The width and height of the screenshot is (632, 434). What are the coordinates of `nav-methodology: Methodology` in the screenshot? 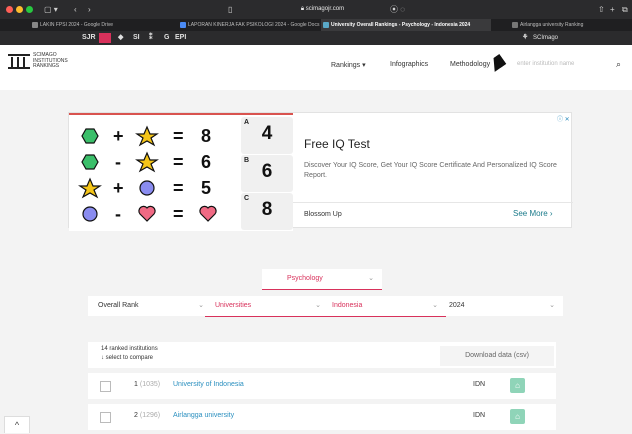 It's located at (470, 64).